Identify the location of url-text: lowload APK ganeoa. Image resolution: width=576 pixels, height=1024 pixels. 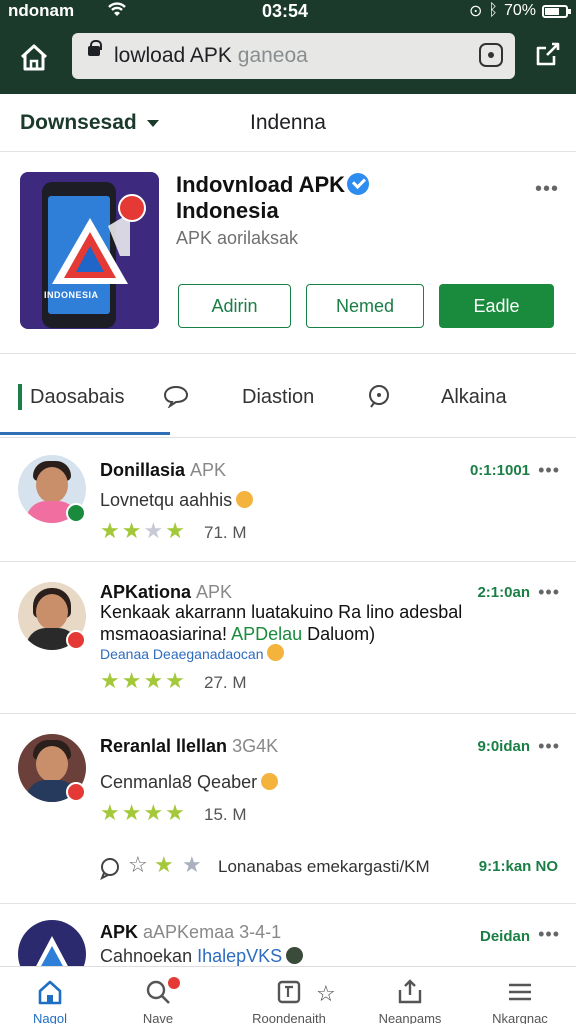
(211, 56).